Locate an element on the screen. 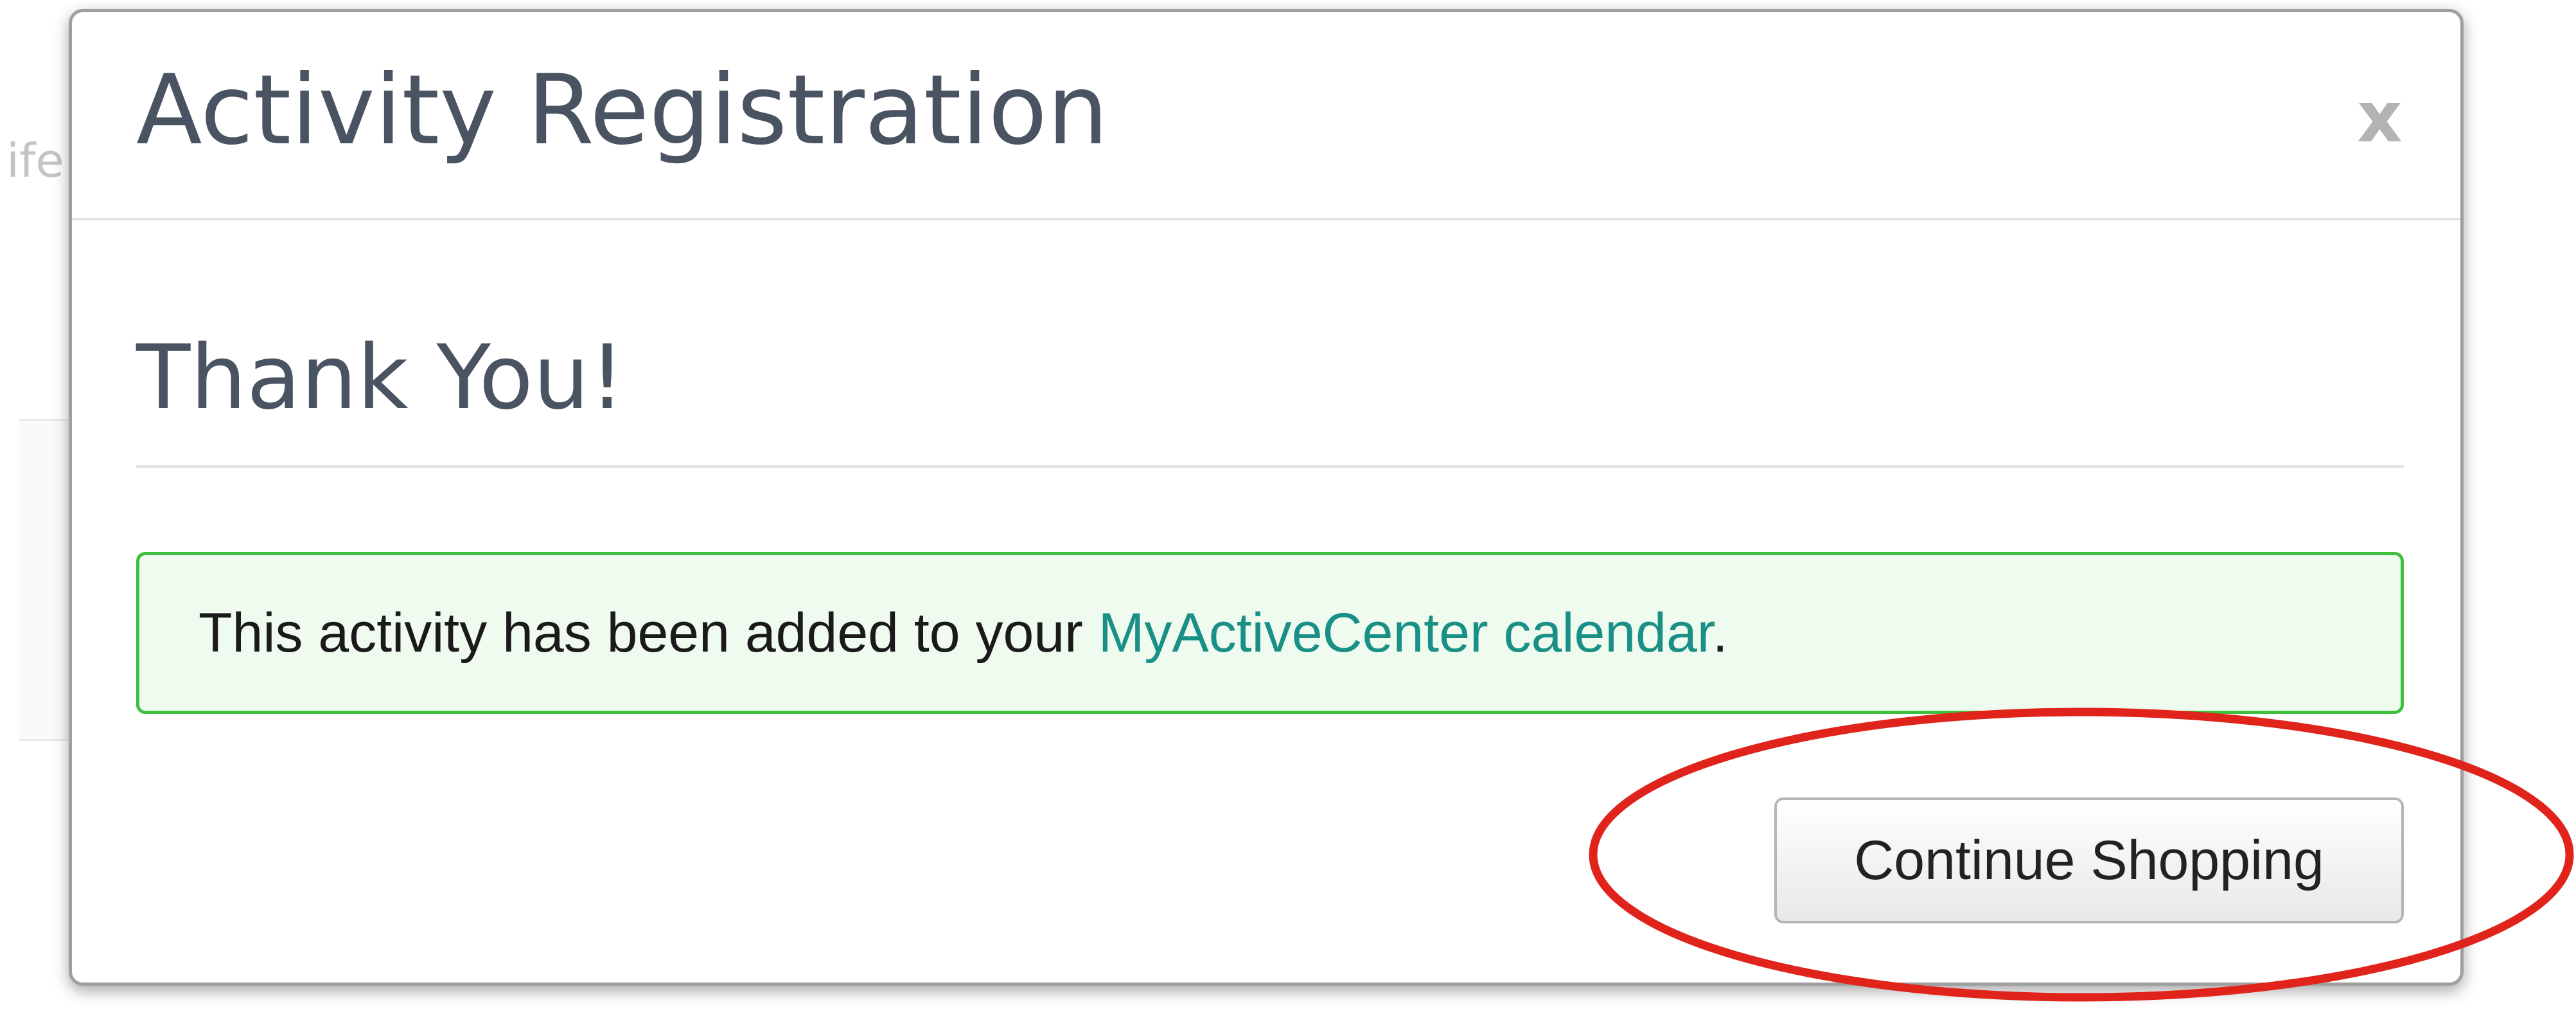 This screenshot has height=1014, width=2576. background-text: ife is located at coordinates (35, 161).